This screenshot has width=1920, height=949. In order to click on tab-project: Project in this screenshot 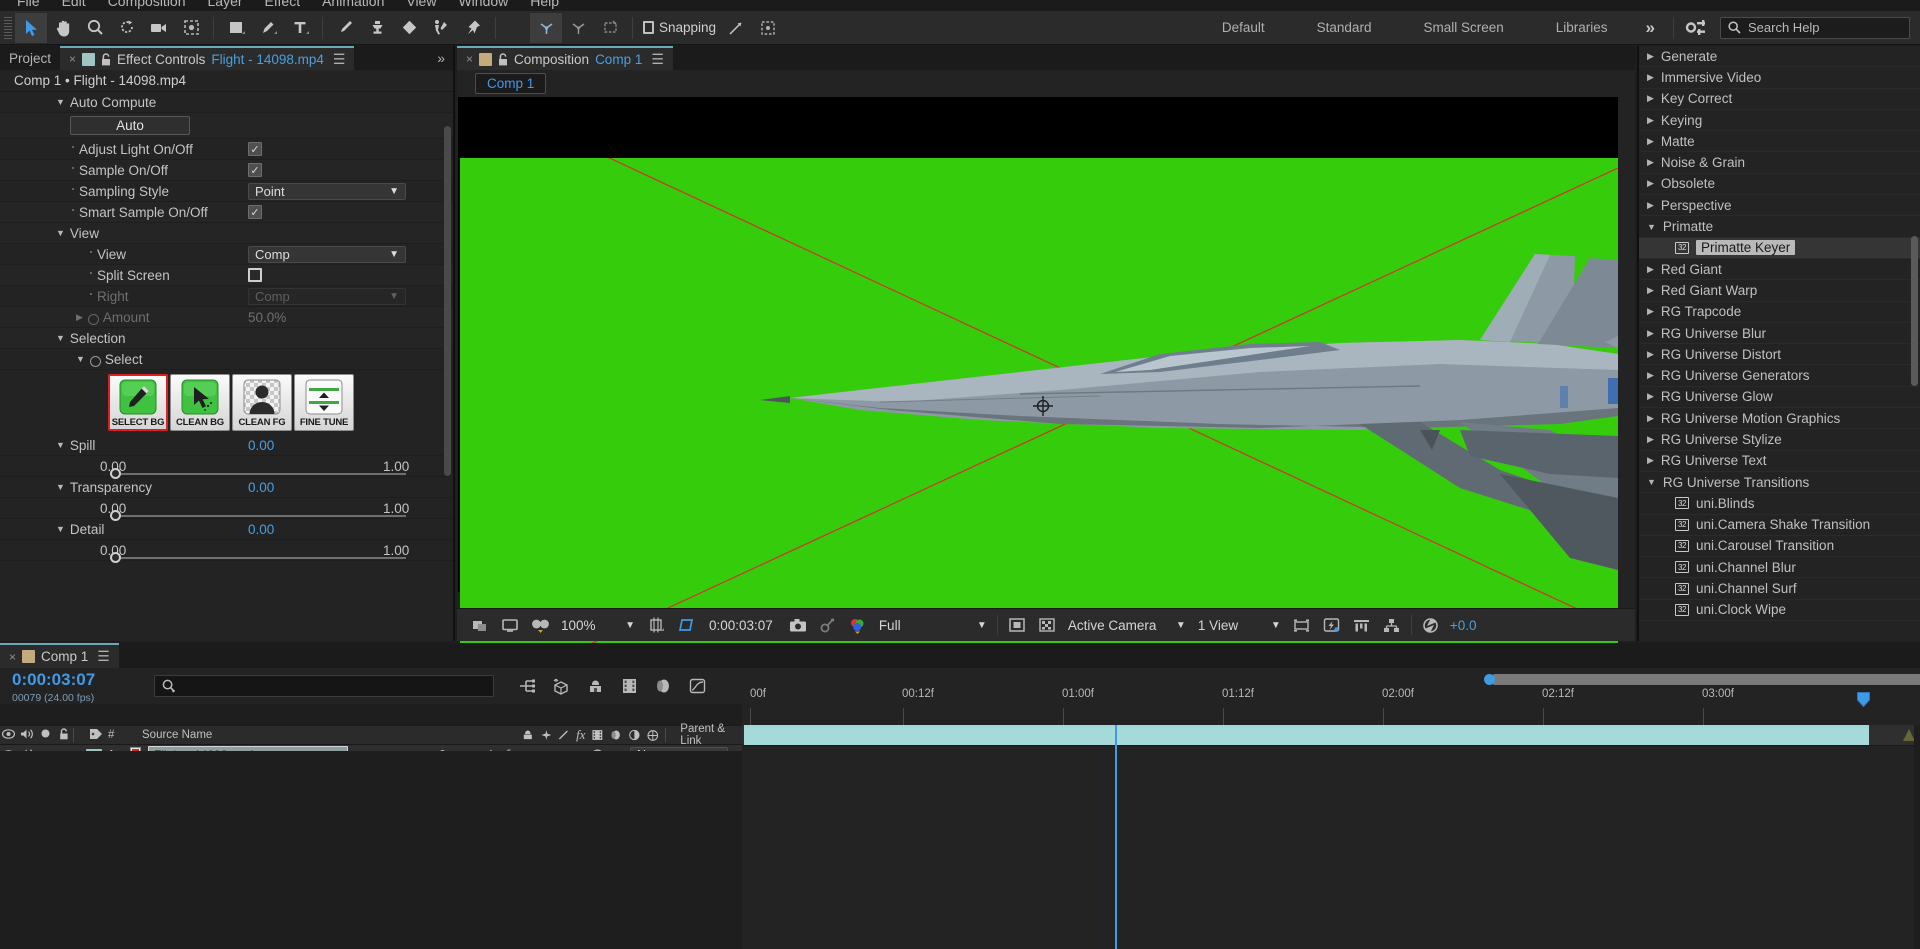, I will do `click(30, 58)`.